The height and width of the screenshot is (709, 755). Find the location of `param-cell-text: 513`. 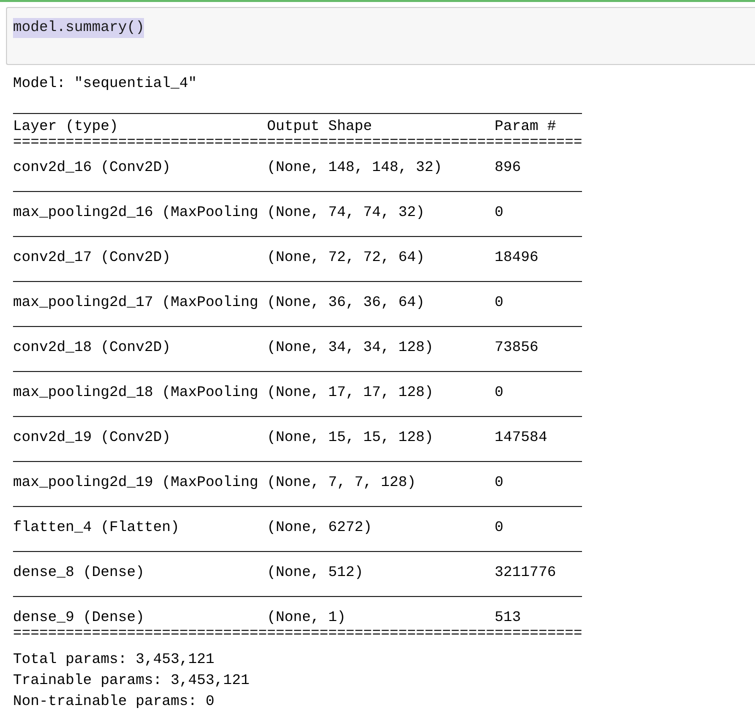

param-cell-text: 513 is located at coordinates (507, 618).